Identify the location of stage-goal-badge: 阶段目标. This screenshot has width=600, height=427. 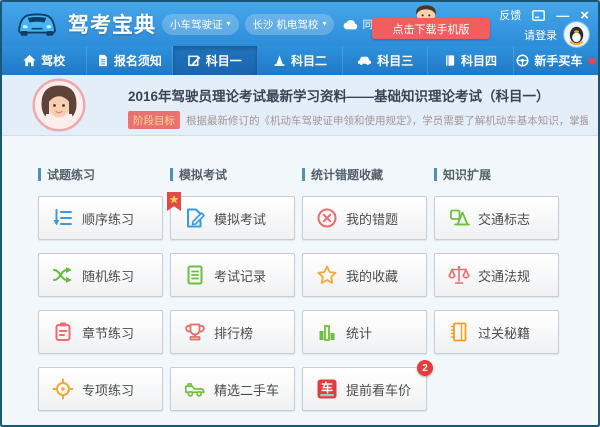
(154, 120).